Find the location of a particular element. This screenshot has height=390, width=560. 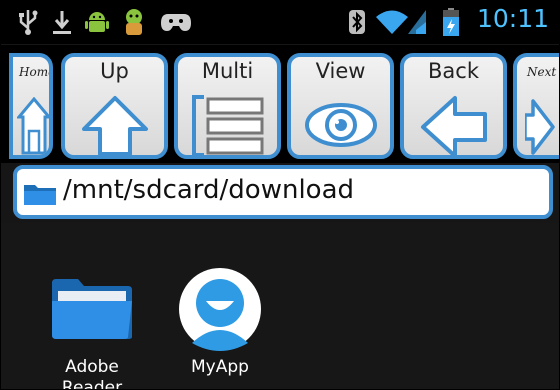

home-label: Home is located at coordinates (36, 72).